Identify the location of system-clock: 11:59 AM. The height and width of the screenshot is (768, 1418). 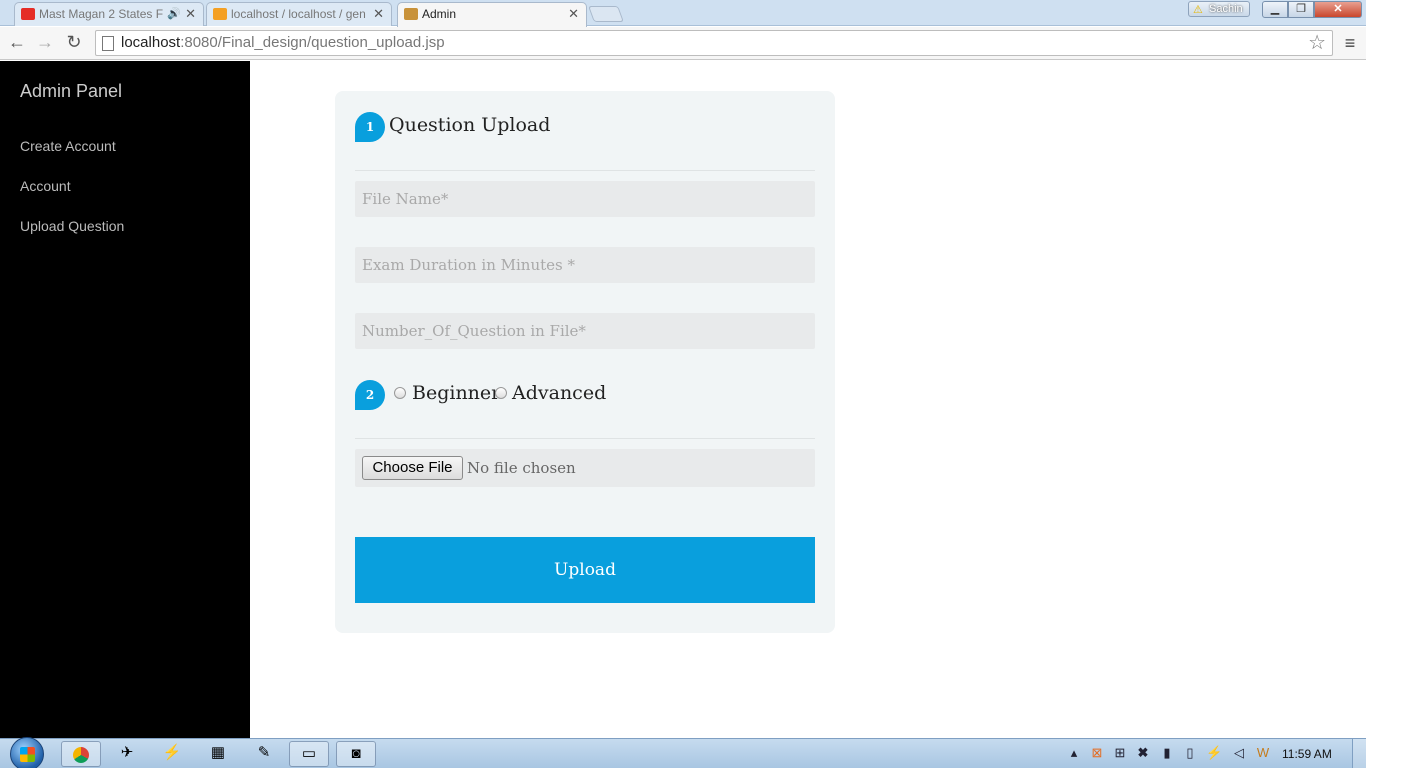
(1307, 753).